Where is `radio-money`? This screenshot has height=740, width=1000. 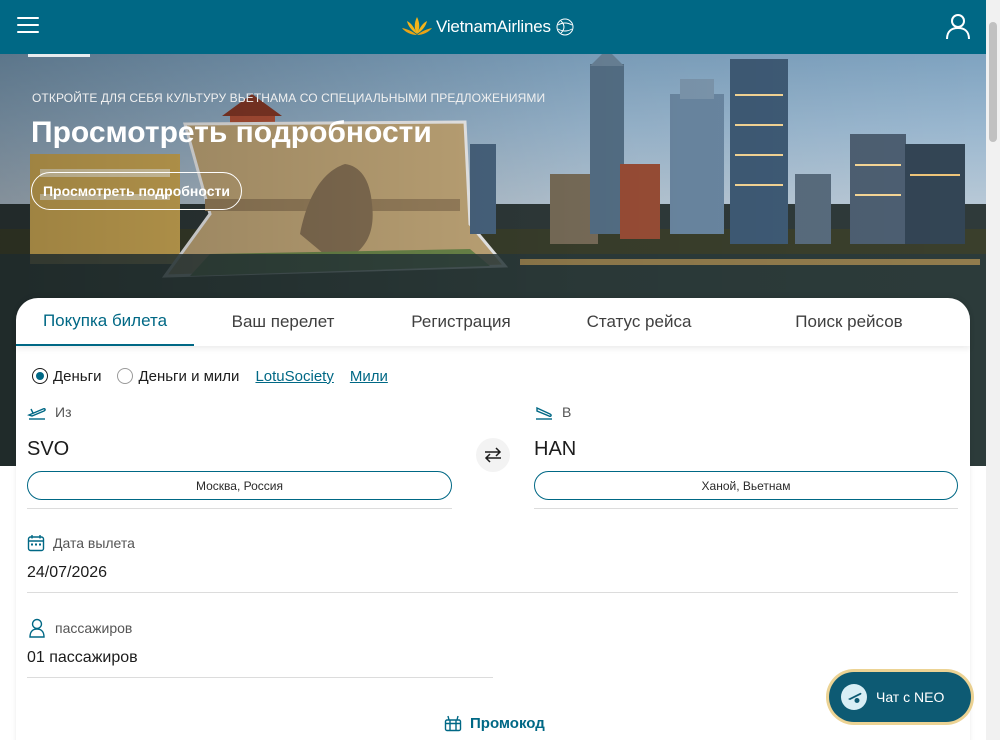
radio-money is located at coordinates (40, 376).